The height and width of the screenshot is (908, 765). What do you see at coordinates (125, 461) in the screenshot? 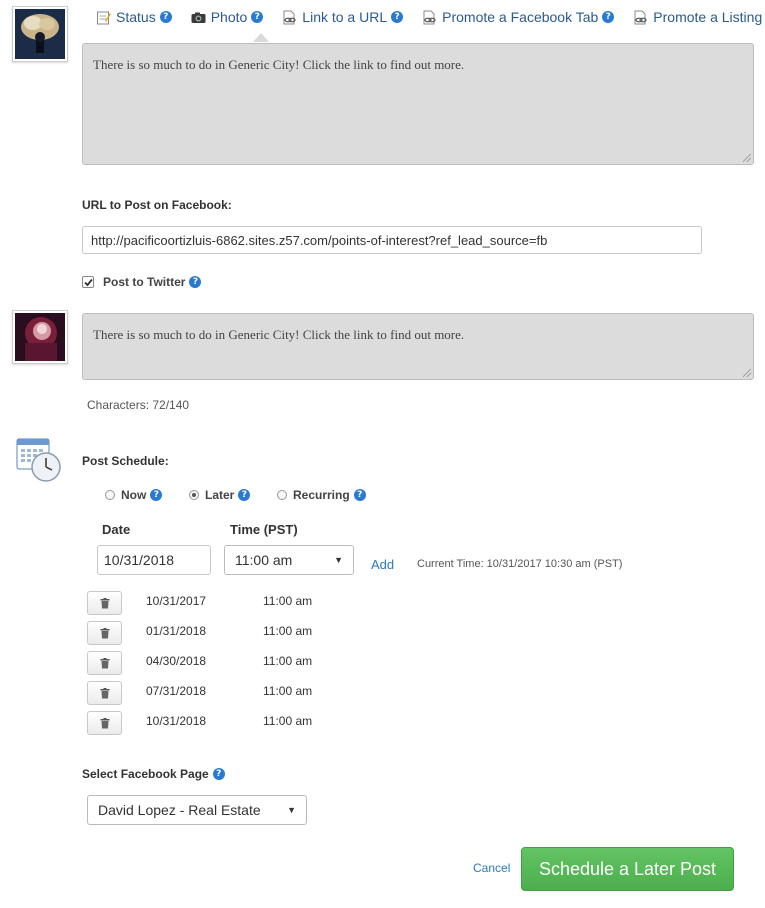
I see `post-schedule-label: Post Schedule:` at bounding box center [125, 461].